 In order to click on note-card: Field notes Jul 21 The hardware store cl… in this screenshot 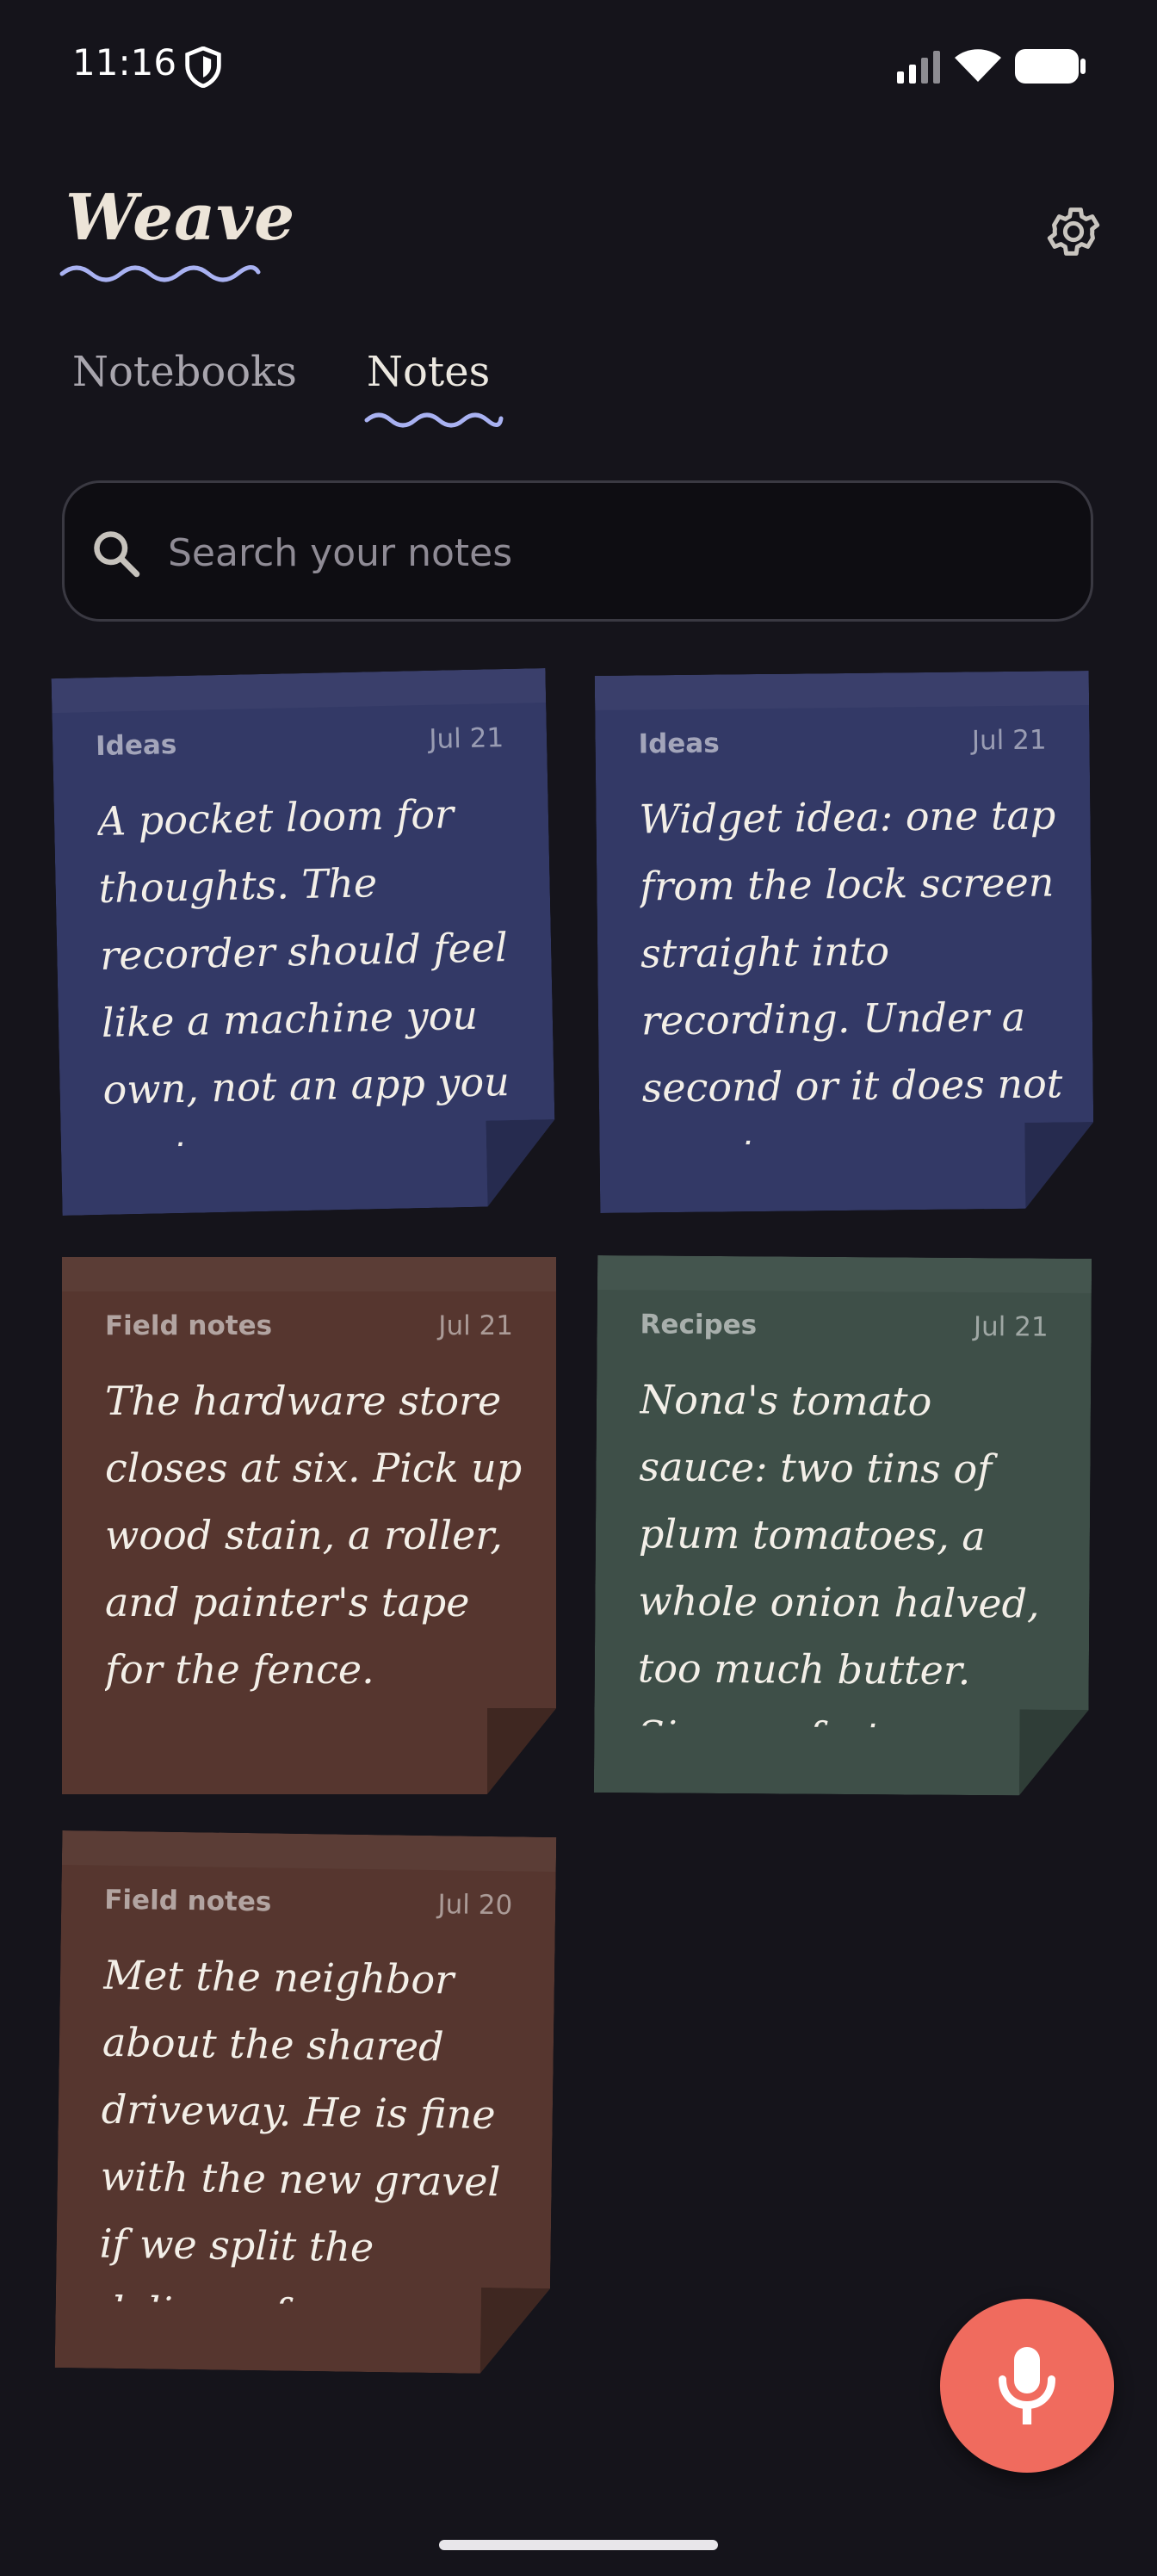, I will do `click(309, 1526)`.